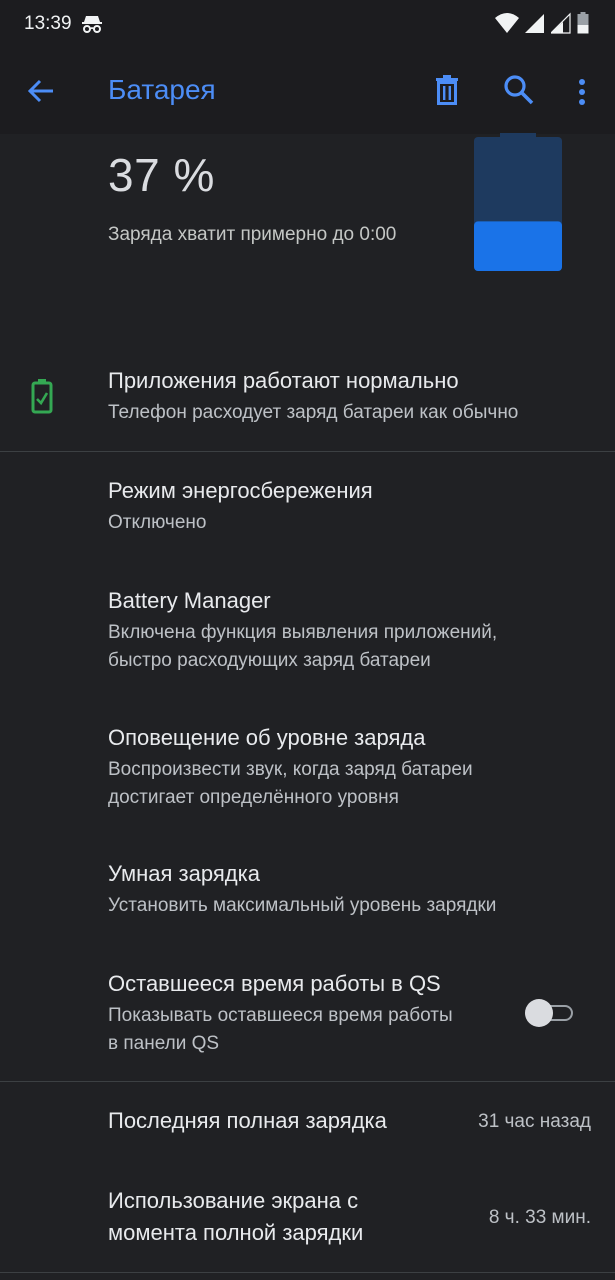 The height and width of the screenshot is (1280, 615). What do you see at coordinates (290, 769) in the screenshot?
I see `charge-level-alert-subtitle-line1: Воспроизвести звук, когда заряд батареи` at bounding box center [290, 769].